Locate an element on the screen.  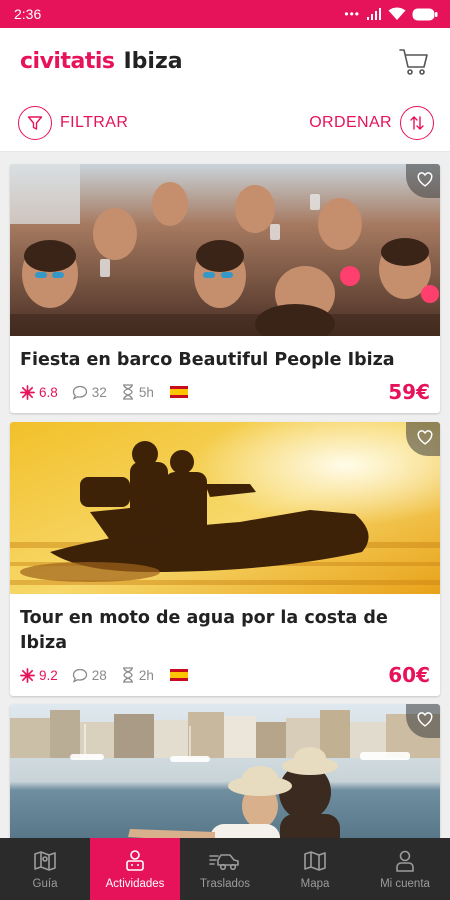
activity-rating: 9.2 is located at coordinates (39, 675).